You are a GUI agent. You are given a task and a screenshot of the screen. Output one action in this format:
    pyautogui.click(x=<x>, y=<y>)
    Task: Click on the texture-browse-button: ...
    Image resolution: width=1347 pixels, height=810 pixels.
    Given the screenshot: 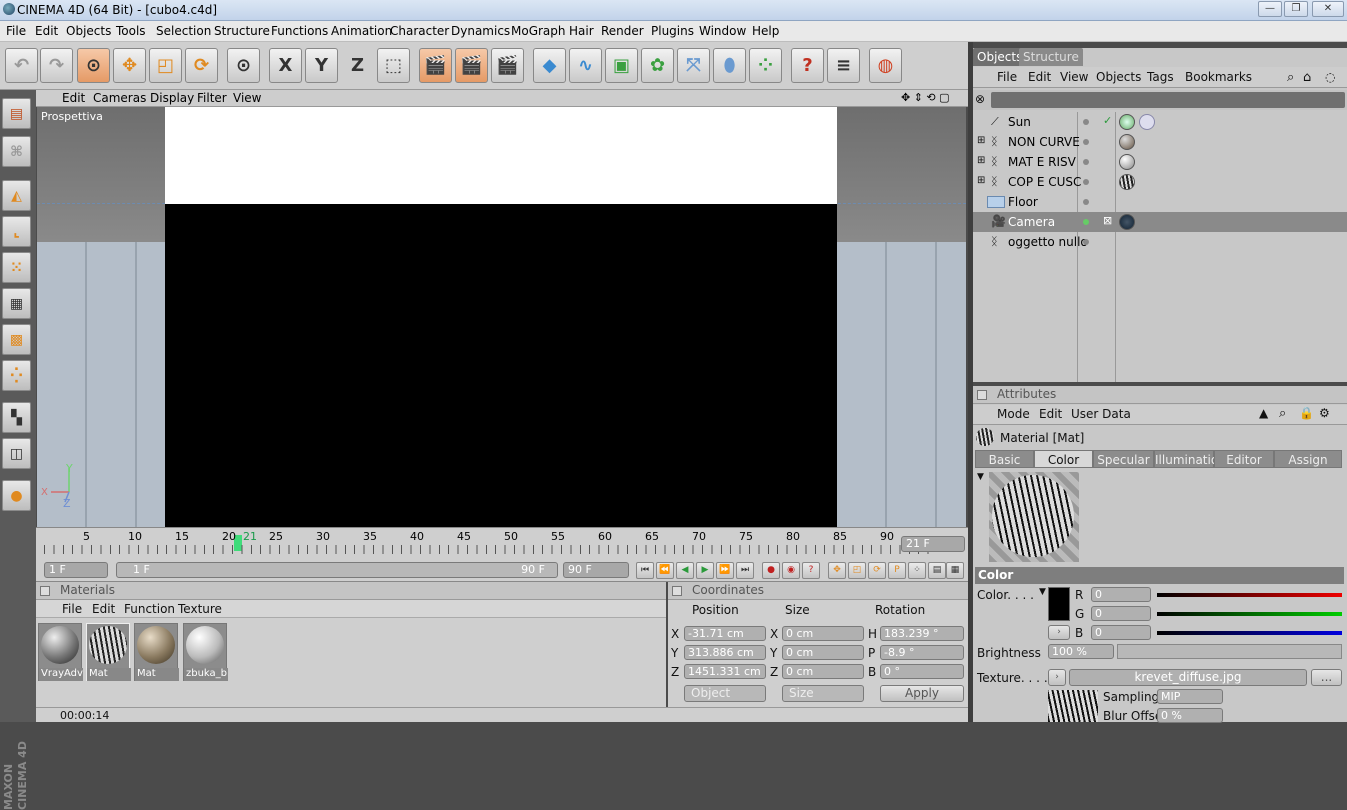 What is the action you would take?
    pyautogui.click(x=1326, y=677)
    